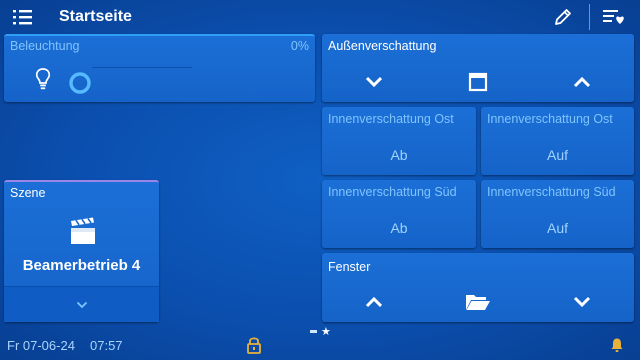 Image resolution: width=640 pixels, height=360 pixels. I want to click on aussenverschattung-title: Außenverschattung, so click(382, 46).